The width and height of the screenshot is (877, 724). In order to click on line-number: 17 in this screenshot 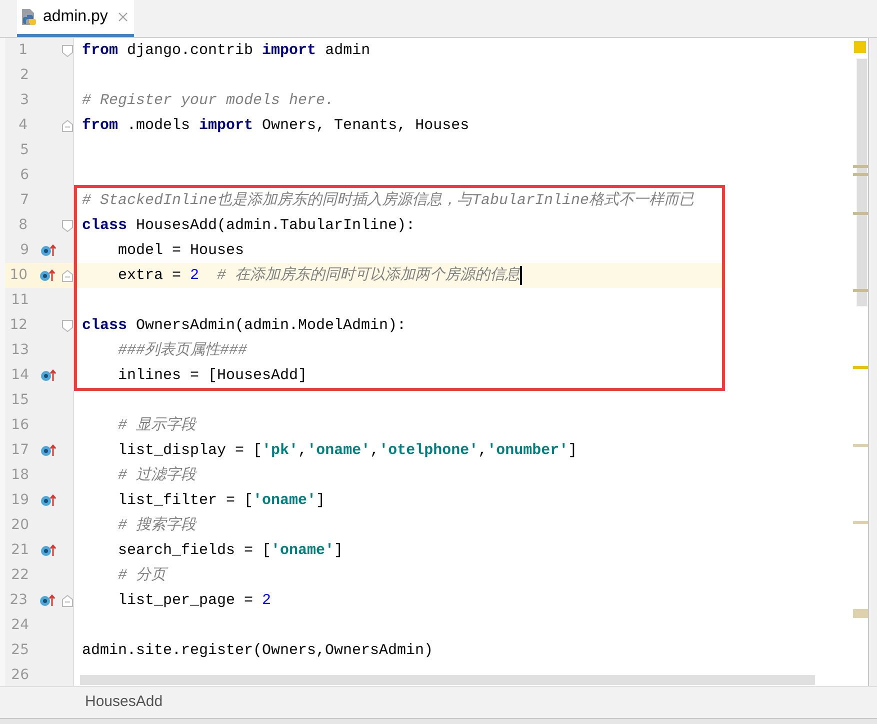, I will do `click(19, 450)`.